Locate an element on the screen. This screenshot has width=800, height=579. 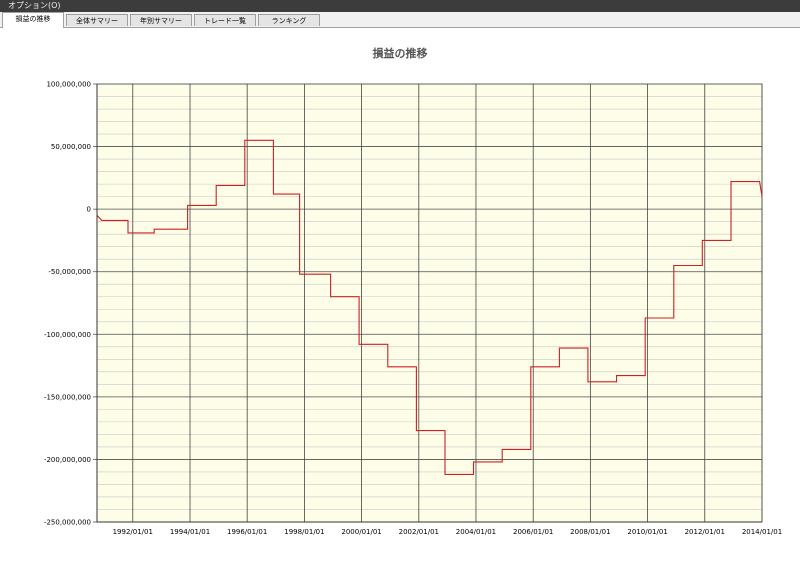
x-tick-label: 1994/01/01 is located at coordinates (190, 532).